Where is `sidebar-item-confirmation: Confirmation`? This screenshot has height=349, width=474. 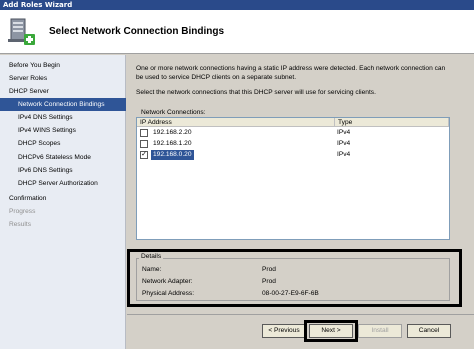
sidebar-item-confirmation: Confirmation is located at coordinates (63, 198).